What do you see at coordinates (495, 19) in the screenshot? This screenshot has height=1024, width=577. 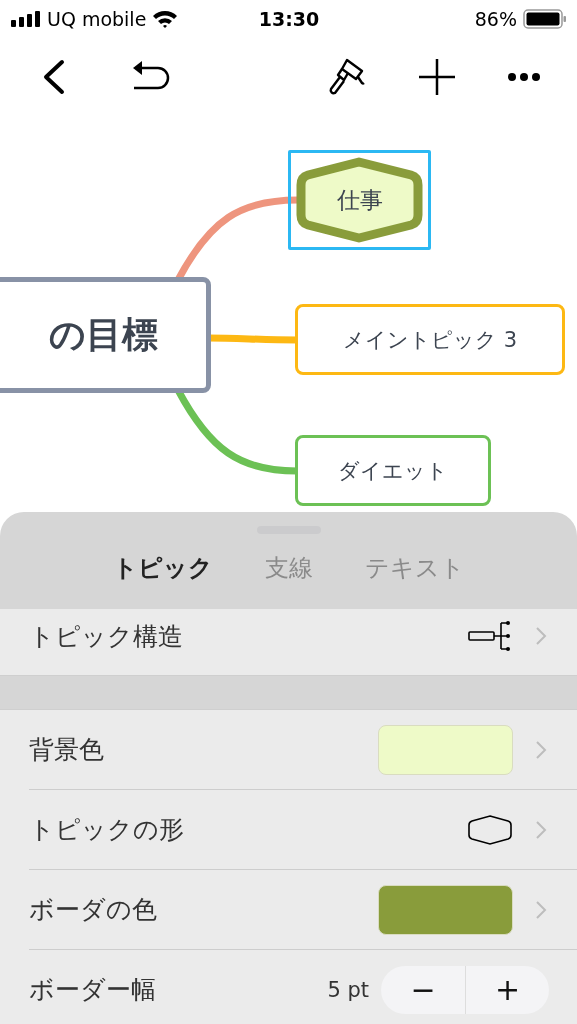 I see `battery-percent: 86%` at bounding box center [495, 19].